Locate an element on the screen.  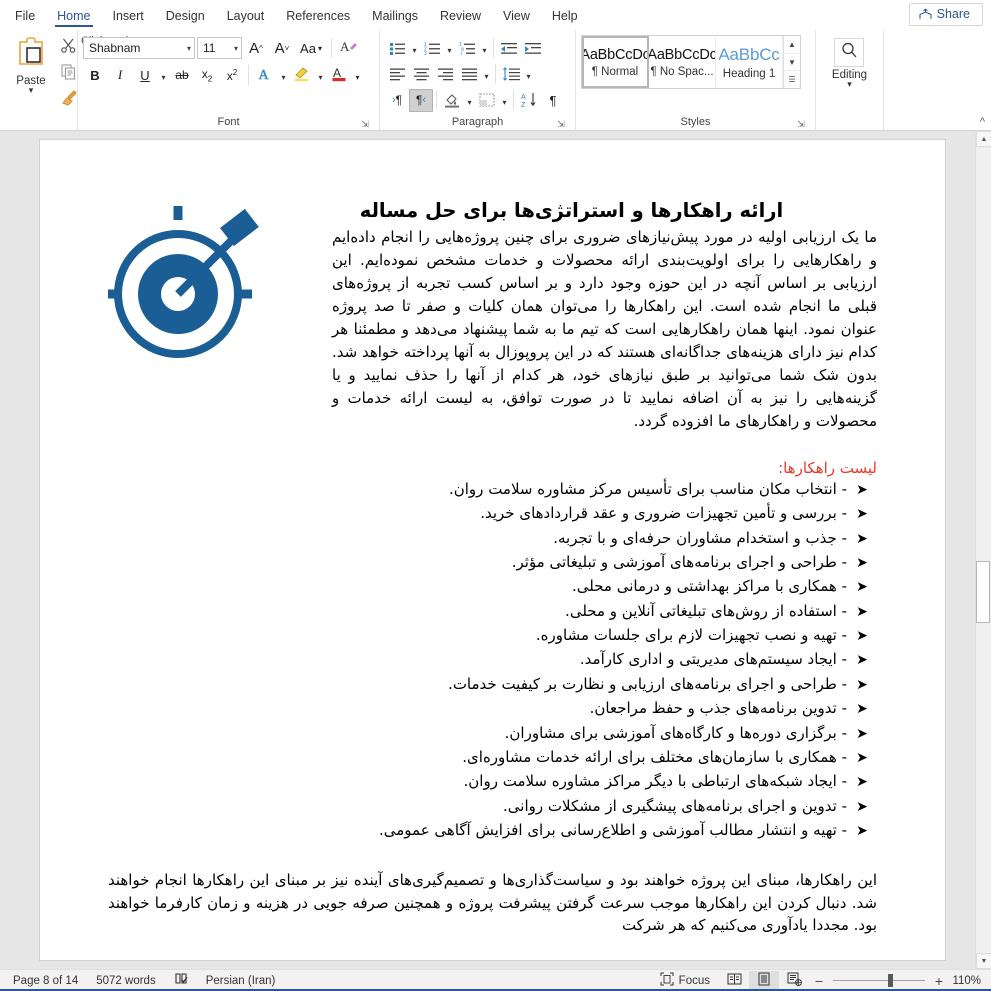
clear-formatting-icon: A is located at coordinates (349, 48).